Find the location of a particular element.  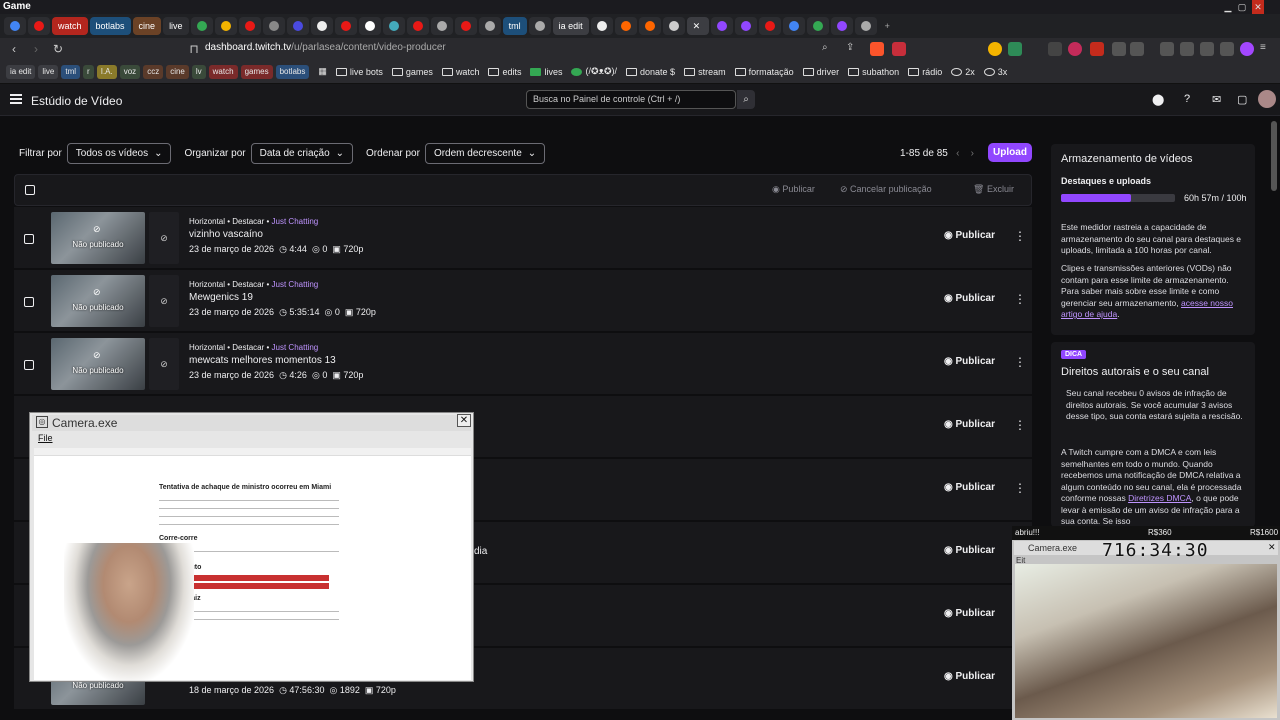

bulk-delete-button: 🗑 Excluir is located at coordinates (993, 189).